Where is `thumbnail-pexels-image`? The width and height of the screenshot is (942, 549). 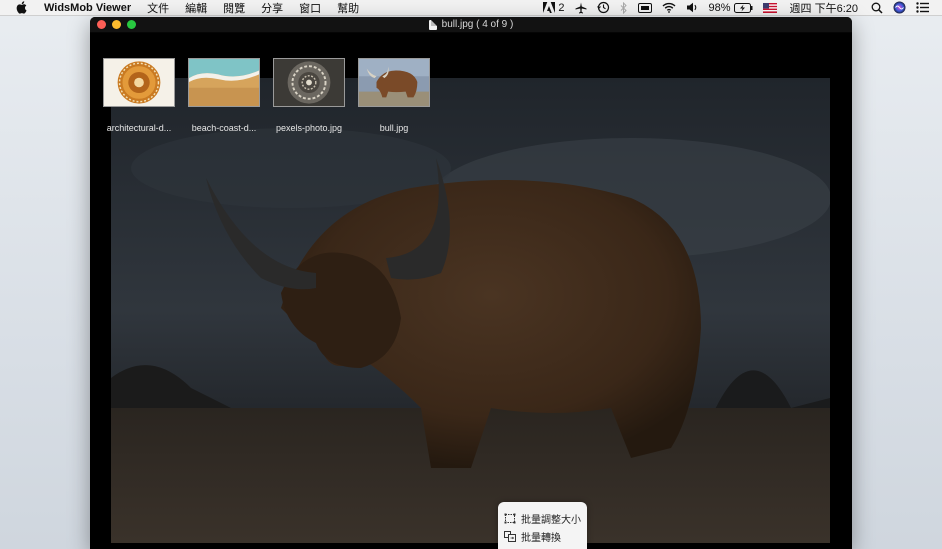
thumbnail-pexels-image is located at coordinates (309, 82).